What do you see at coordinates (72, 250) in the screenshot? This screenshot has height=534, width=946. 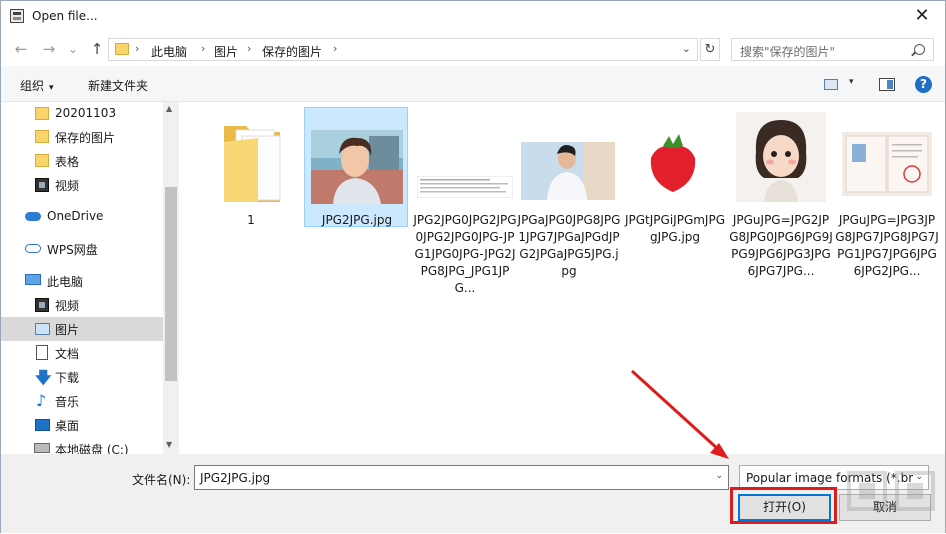 I see `sidebar-item-label: WPS网盘` at bounding box center [72, 250].